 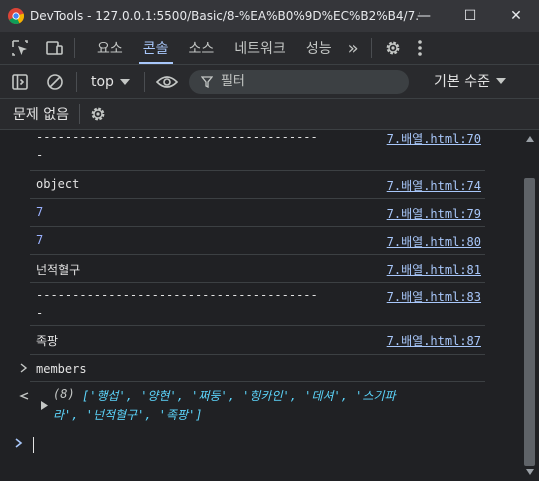 What do you see at coordinates (24, 368) in the screenshot?
I see `input-chevron-icon` at bounding box center [24, 368].